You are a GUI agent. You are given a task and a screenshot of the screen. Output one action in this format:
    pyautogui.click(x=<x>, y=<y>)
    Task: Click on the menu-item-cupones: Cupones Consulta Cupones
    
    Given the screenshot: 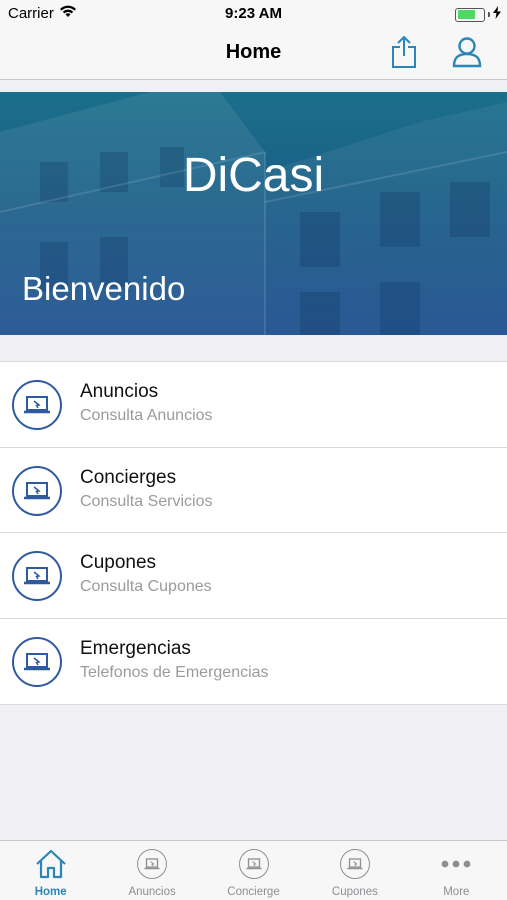 What is the action you would take?
    pyautogui.click(x=253, y=576)
    